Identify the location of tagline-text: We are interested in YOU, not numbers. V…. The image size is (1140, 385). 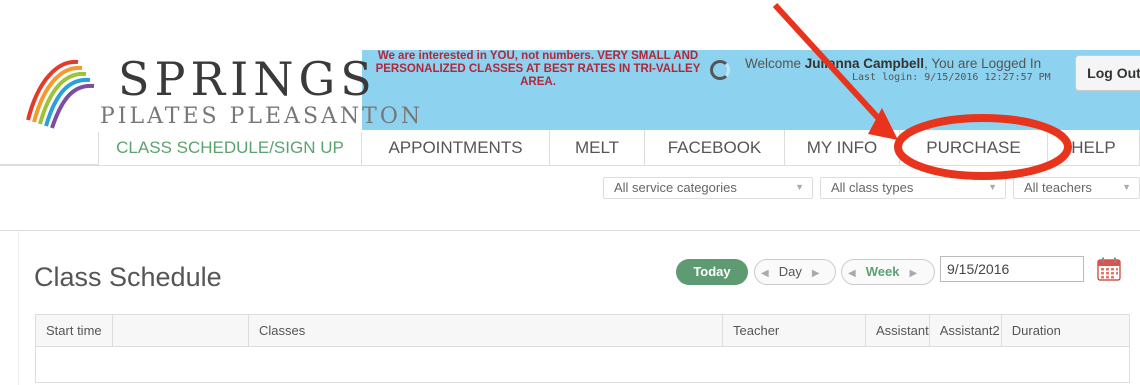
(538, 69).